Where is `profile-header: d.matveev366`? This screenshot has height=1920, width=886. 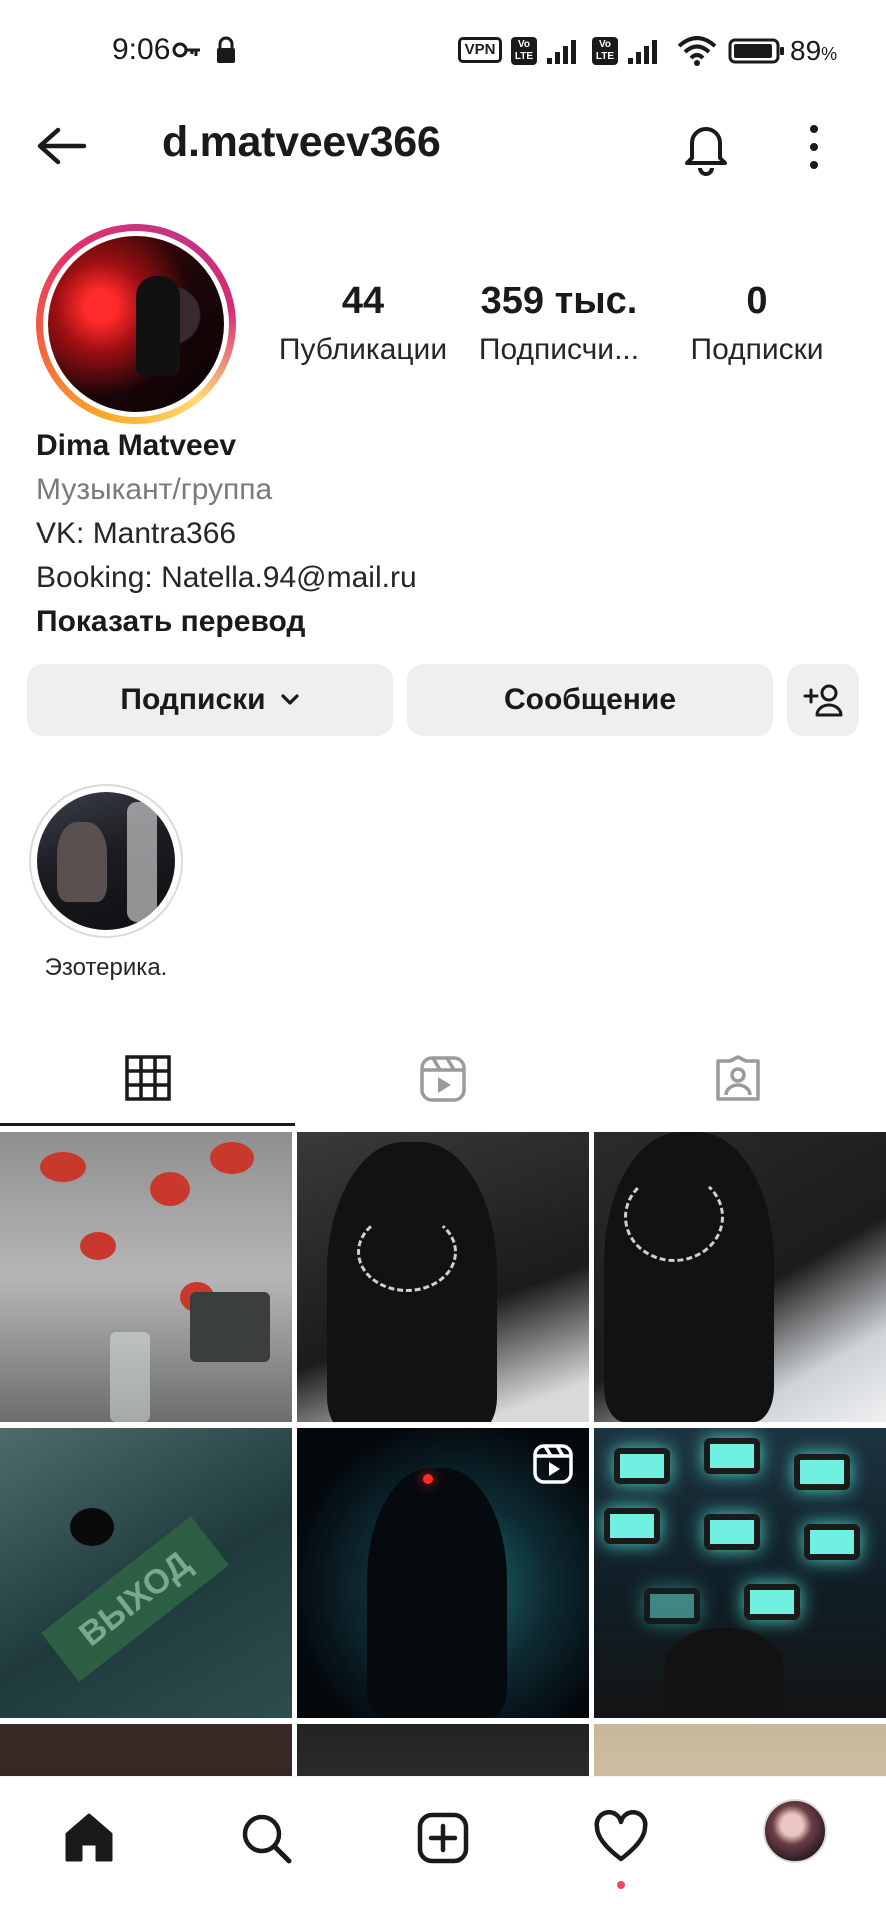
profile-header: d.matveev366 is located at coordinates (443, 146).